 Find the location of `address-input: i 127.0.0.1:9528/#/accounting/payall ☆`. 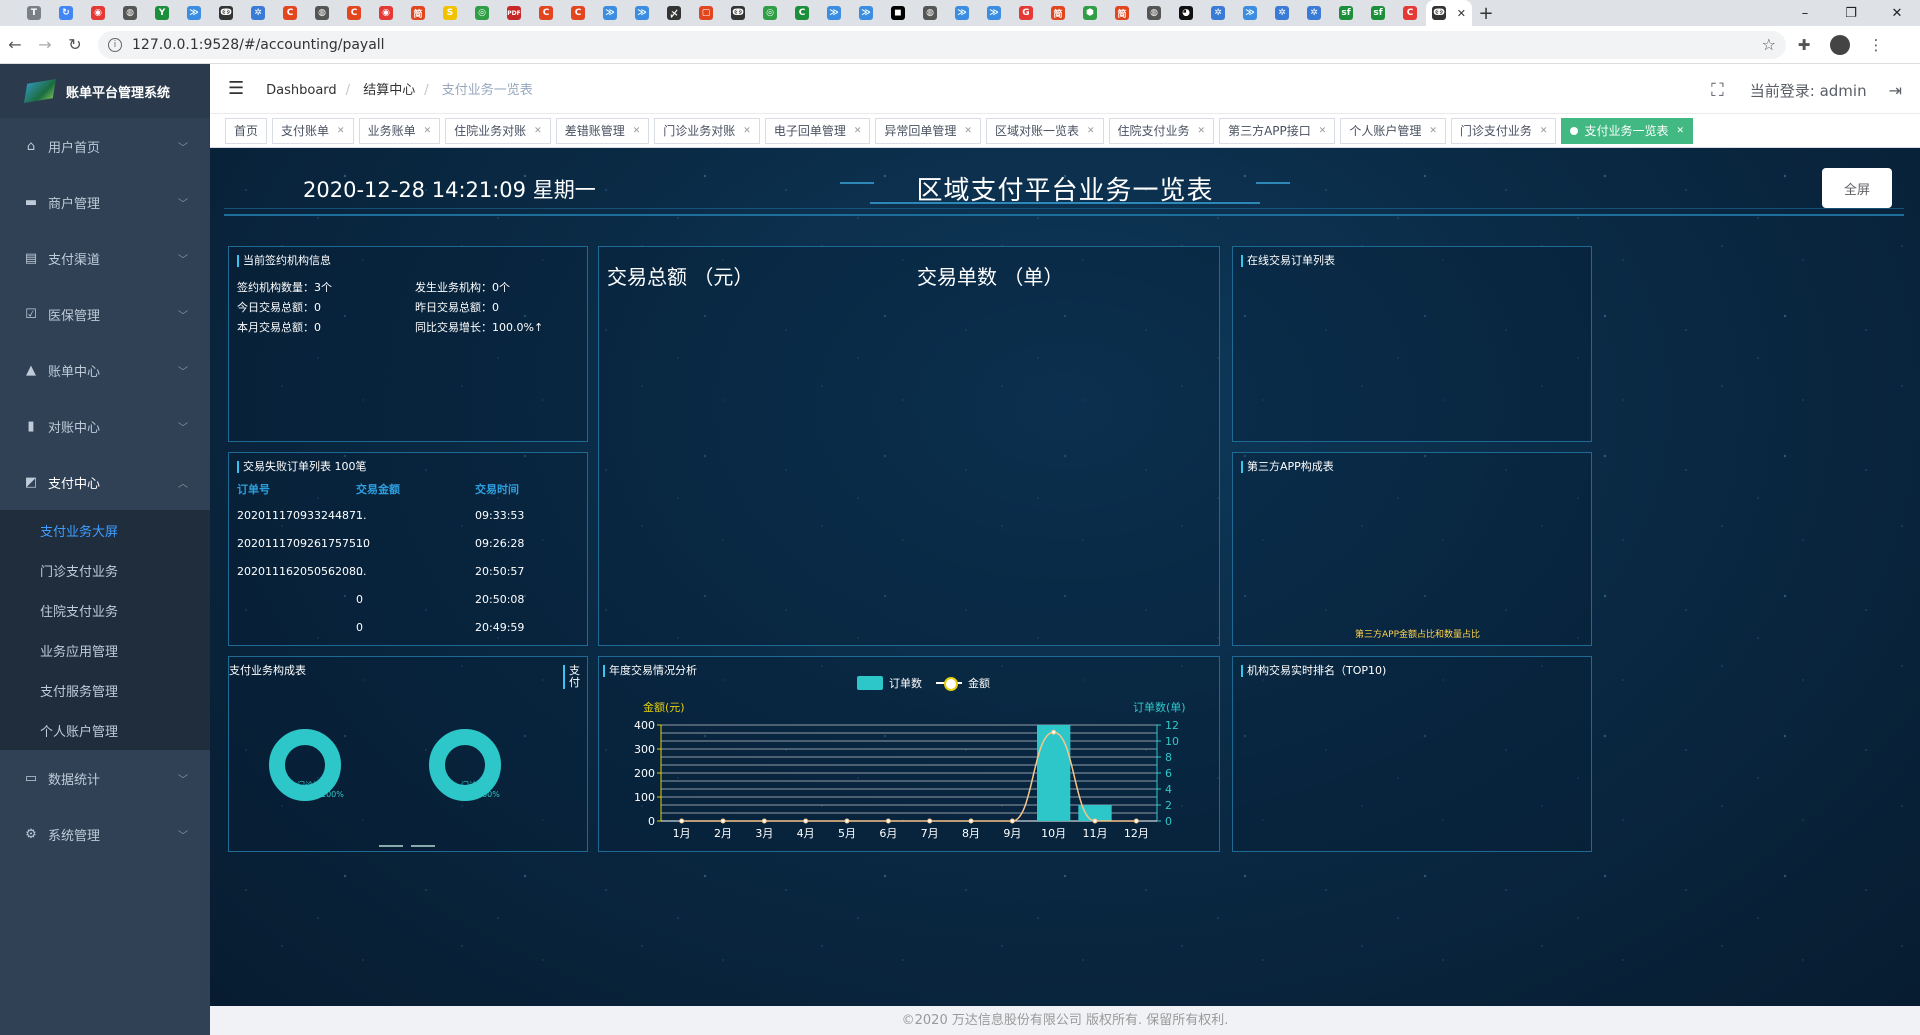

address-input: i 127.0.0.1:9528/#/accounting/payall ☆ is located at coordinates (942, 44).